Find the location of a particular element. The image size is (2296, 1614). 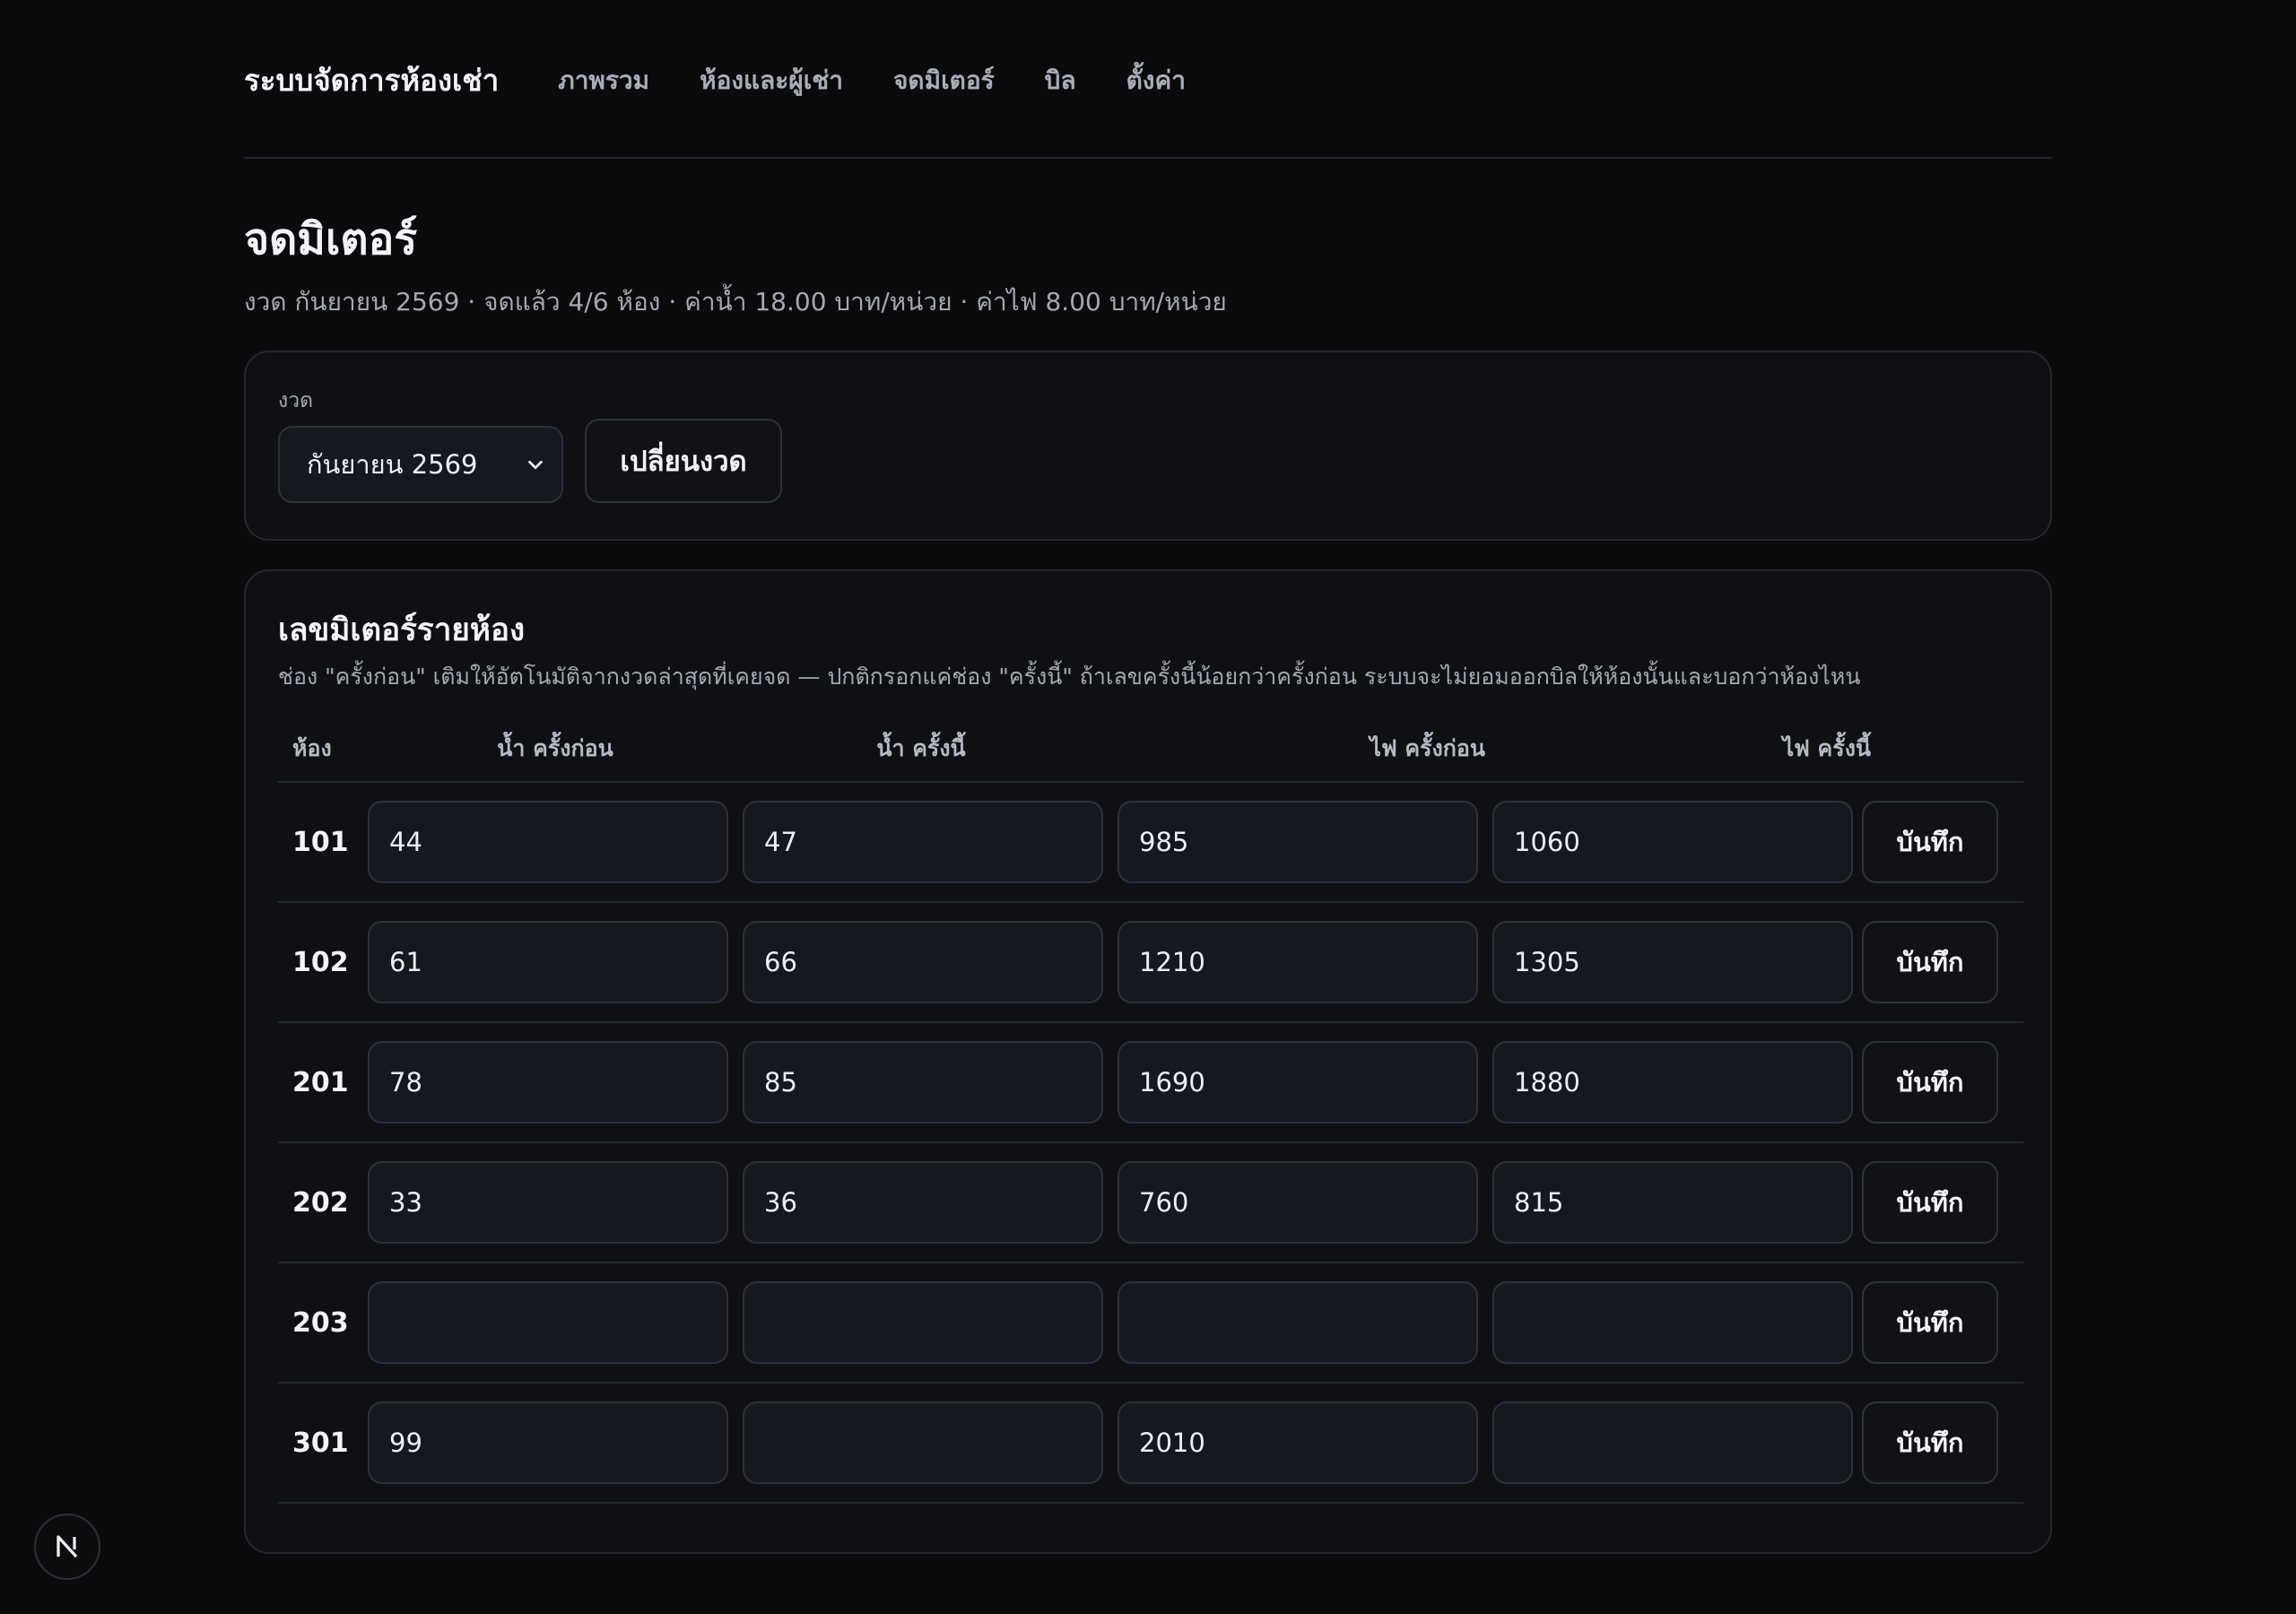

table-row: 203 บันทึก is located at coordinates (1150, 1323).